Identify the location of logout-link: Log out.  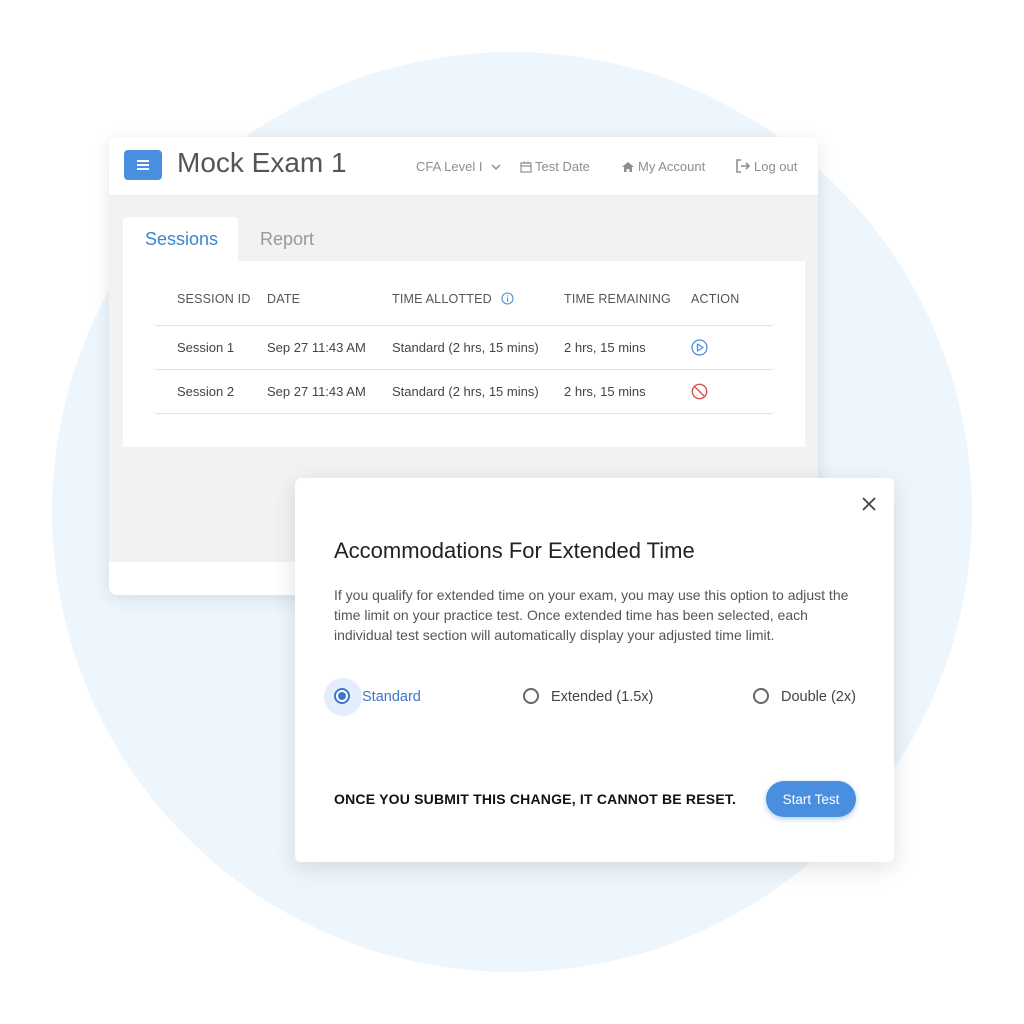
(766, 166).